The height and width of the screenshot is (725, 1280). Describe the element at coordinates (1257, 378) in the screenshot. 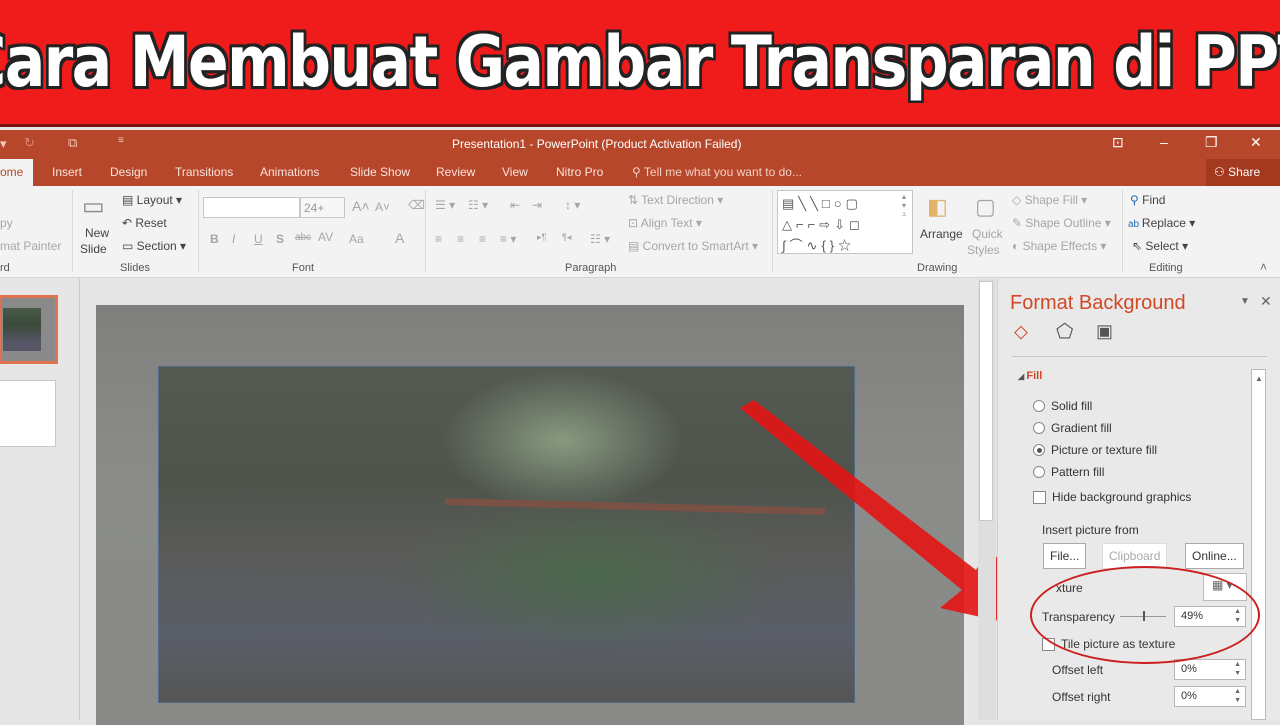

I see `scroll-up-icon: ▲` at that location.